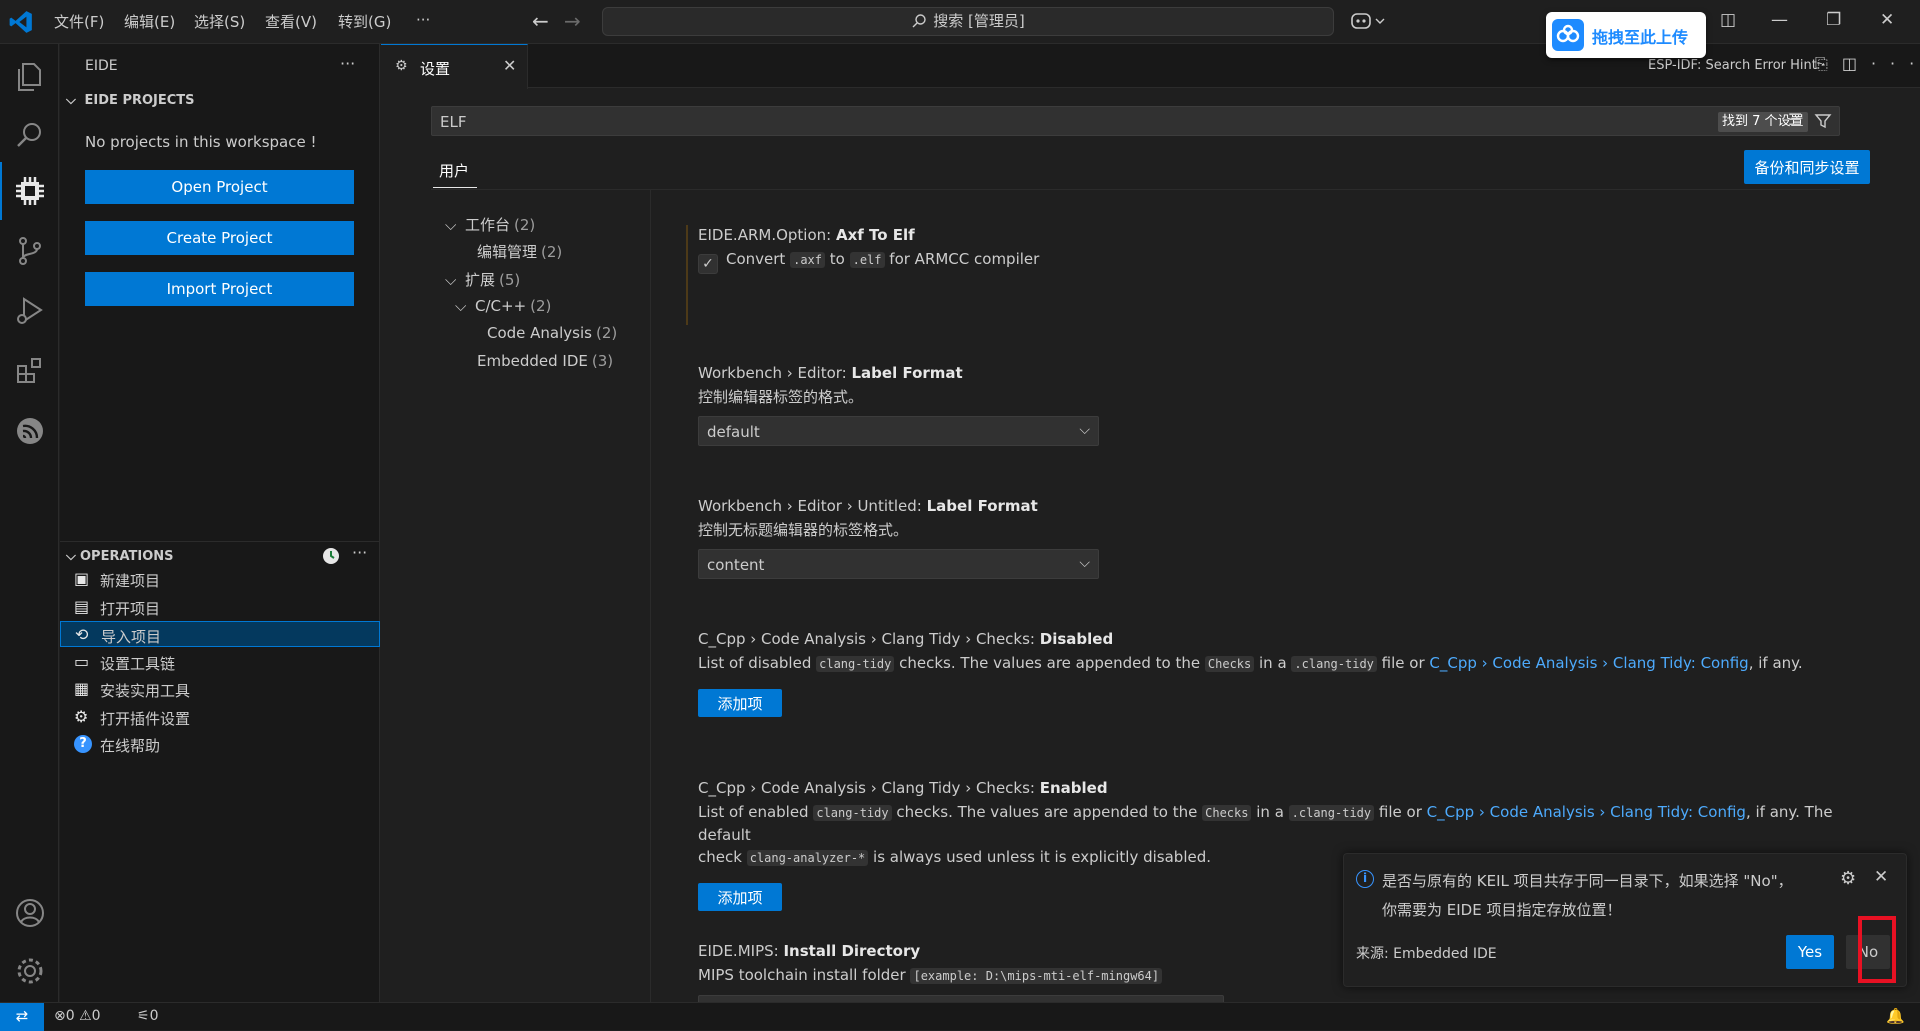  I want to click on setting-category: Workbench › Editor › Untitled:, so click(812, 506).